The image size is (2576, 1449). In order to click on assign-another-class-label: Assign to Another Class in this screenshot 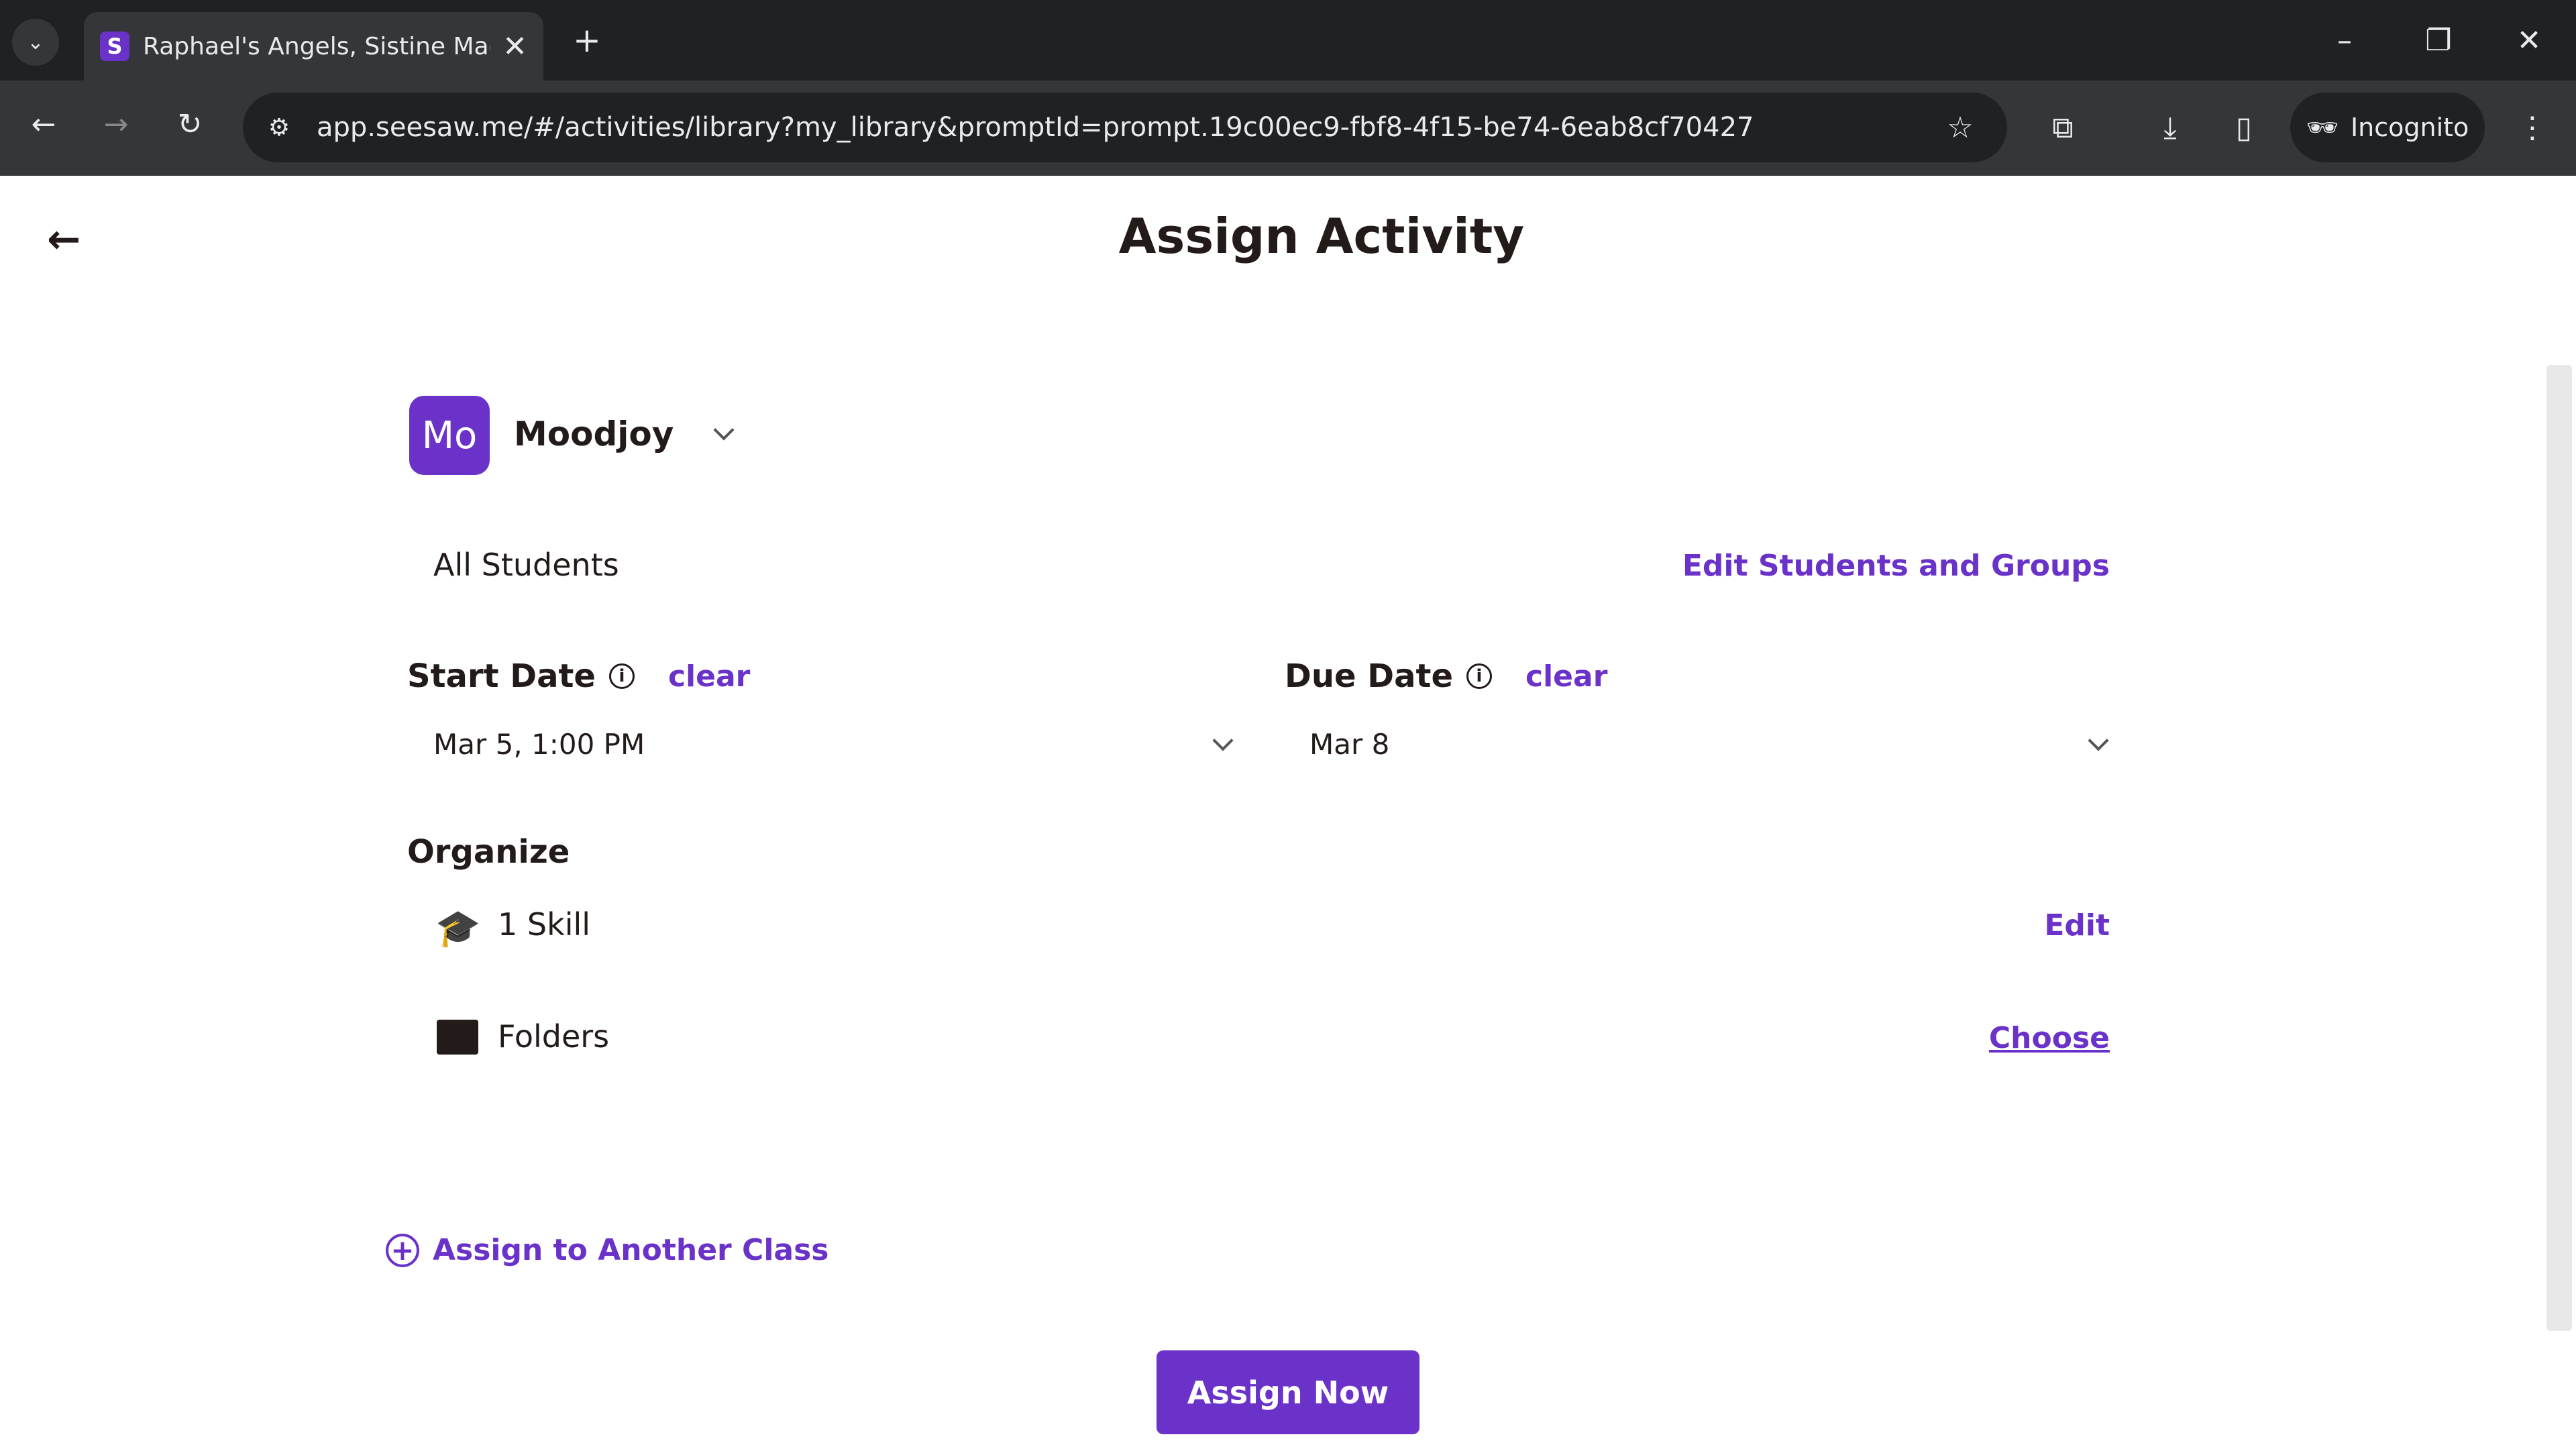, I will do `click(631, 1250)`.